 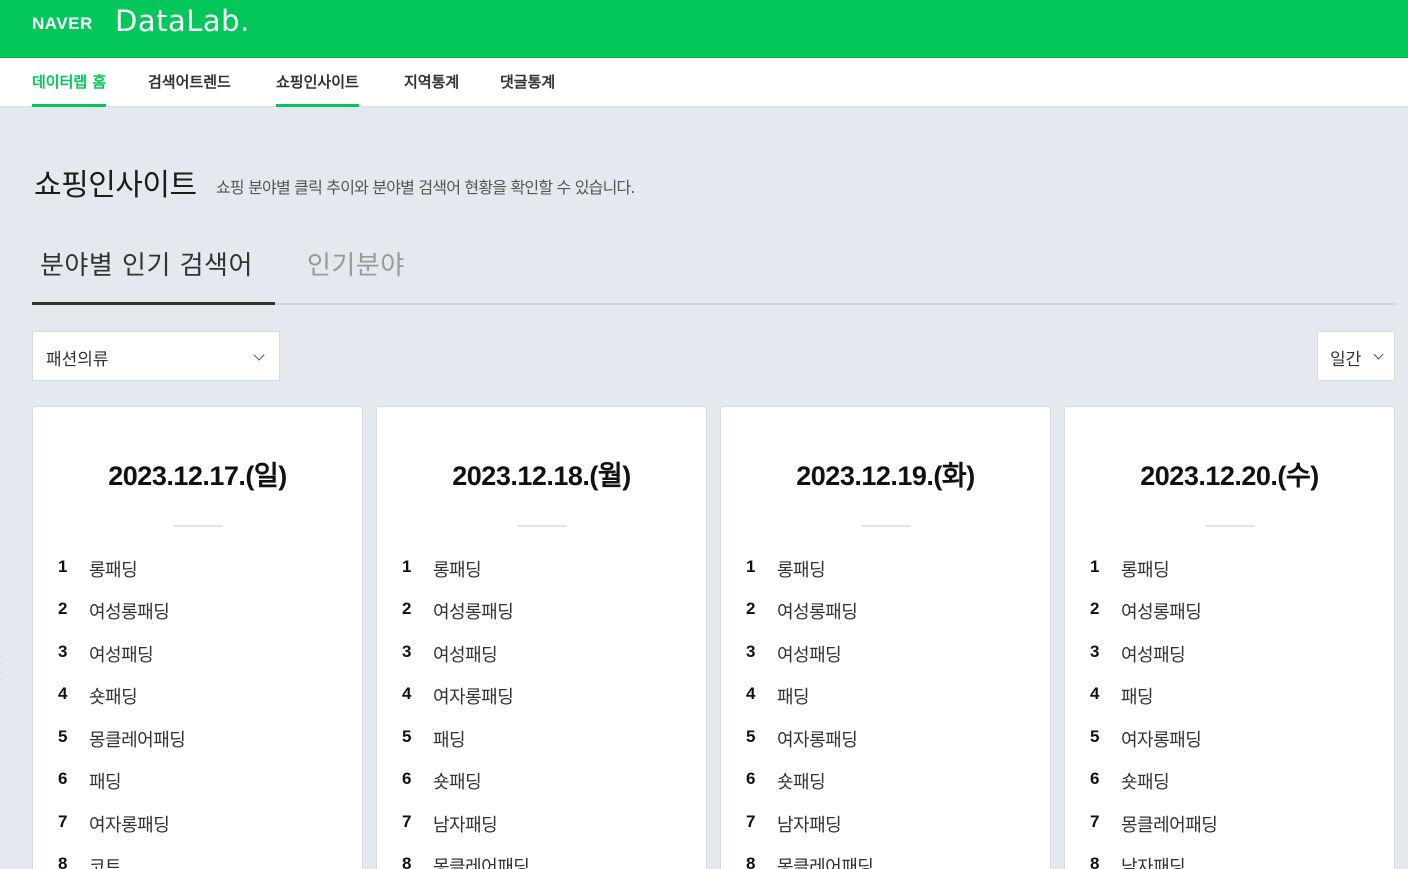 What do you see at coordinates (704, 82) in the screenshot?
I see `main-nav: 데이터랩 홈 검색어트렌드 쇼핑인사이트 지역통계 댓글통계` at bounding box center [704, 82].